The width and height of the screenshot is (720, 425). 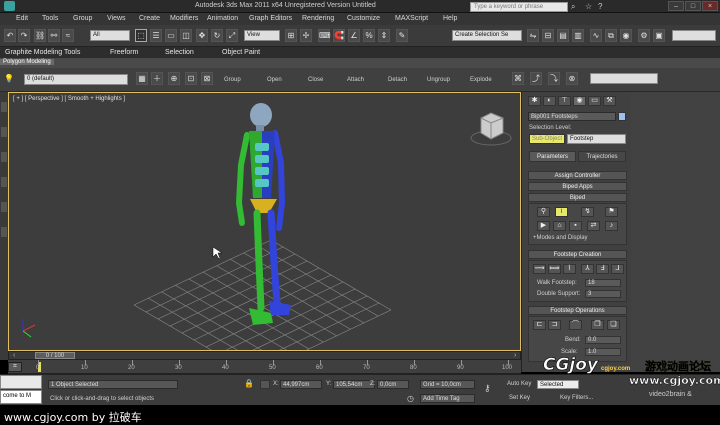 I want to click on select-by-name-icon: ☰, so click(x=156, y=35).